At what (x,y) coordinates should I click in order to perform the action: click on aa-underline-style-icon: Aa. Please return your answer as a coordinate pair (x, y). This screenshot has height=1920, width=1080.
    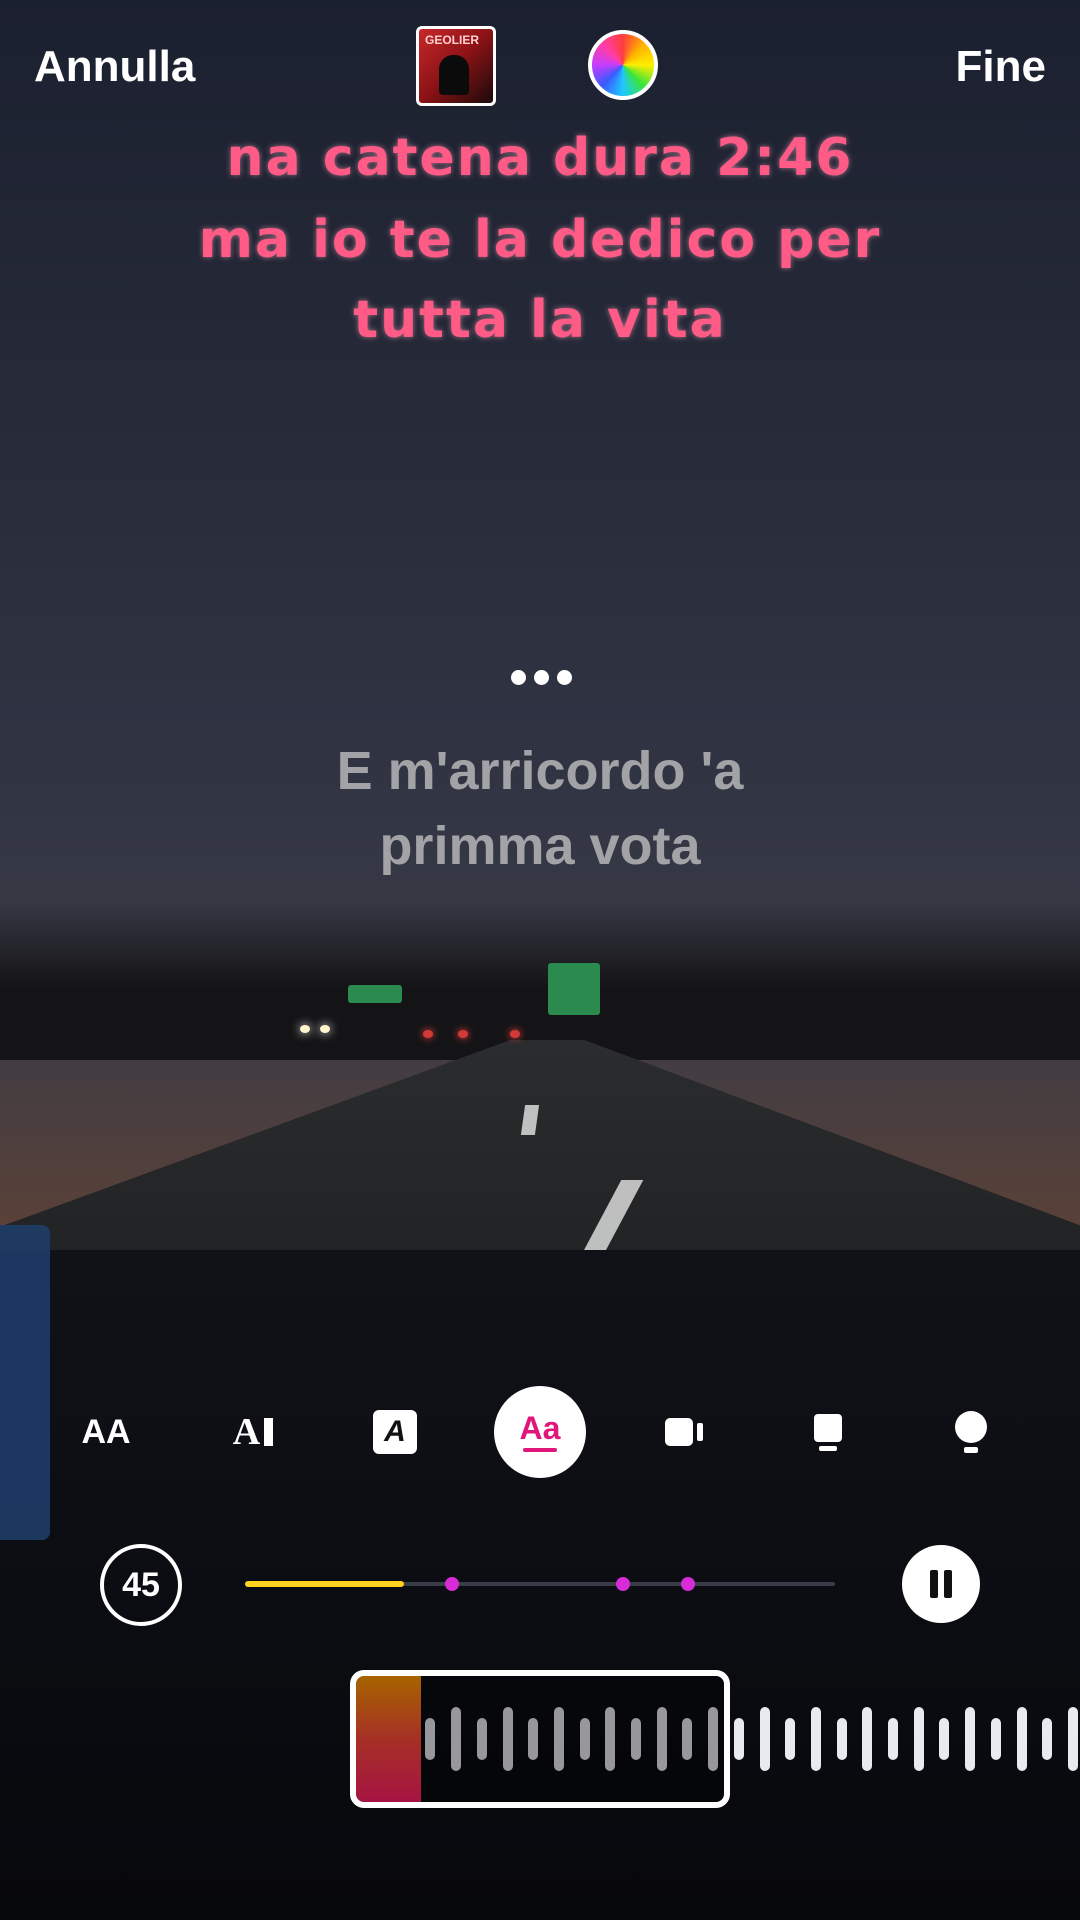
    Looking at the image, I should click on (540, 1432).